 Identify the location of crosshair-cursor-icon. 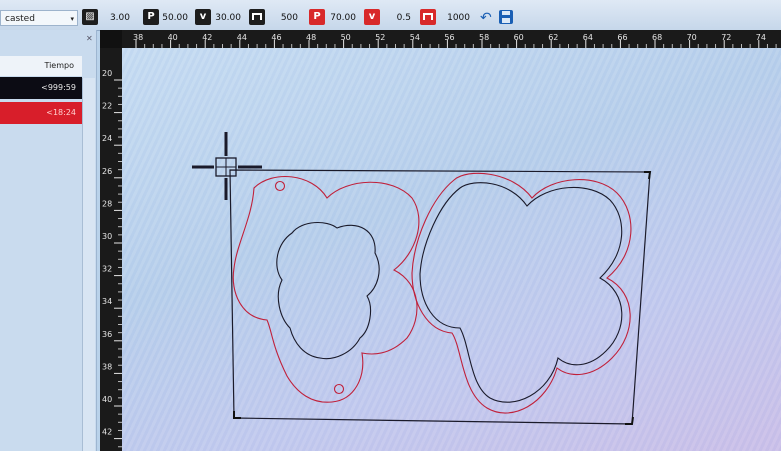
(227, 166).